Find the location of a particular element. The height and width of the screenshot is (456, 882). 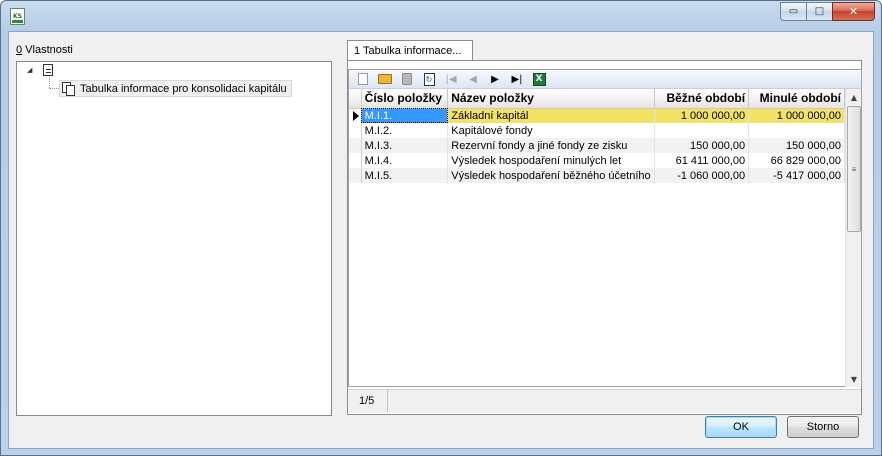

excel-export-button: X is located at coordinates (539, 79).